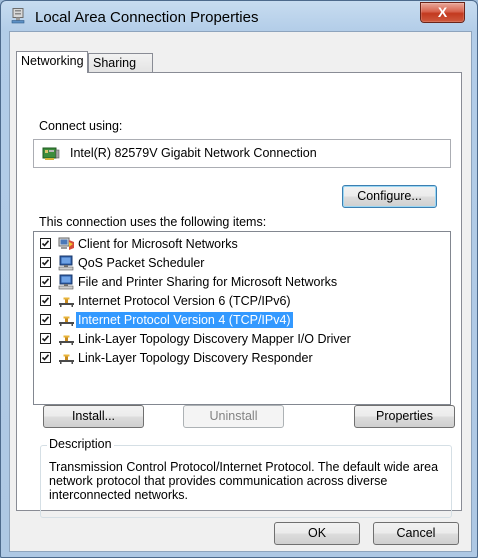 This screenshot has width=478, height=558. I want to click on window-title: Local Area Connection Properties, so click(147, 17).